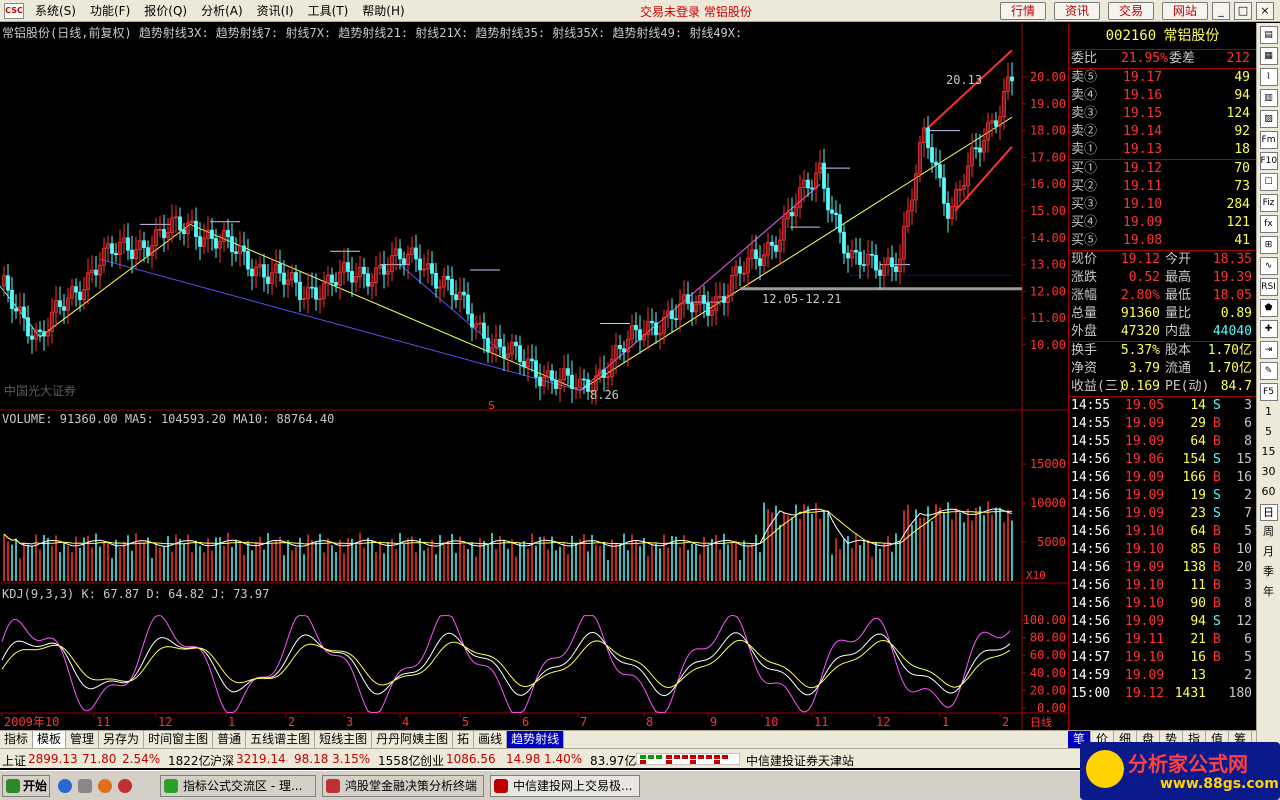 This screenshot has height=800, width=1280. I want to click on watermark-logo-icon, so click(1105, 769).